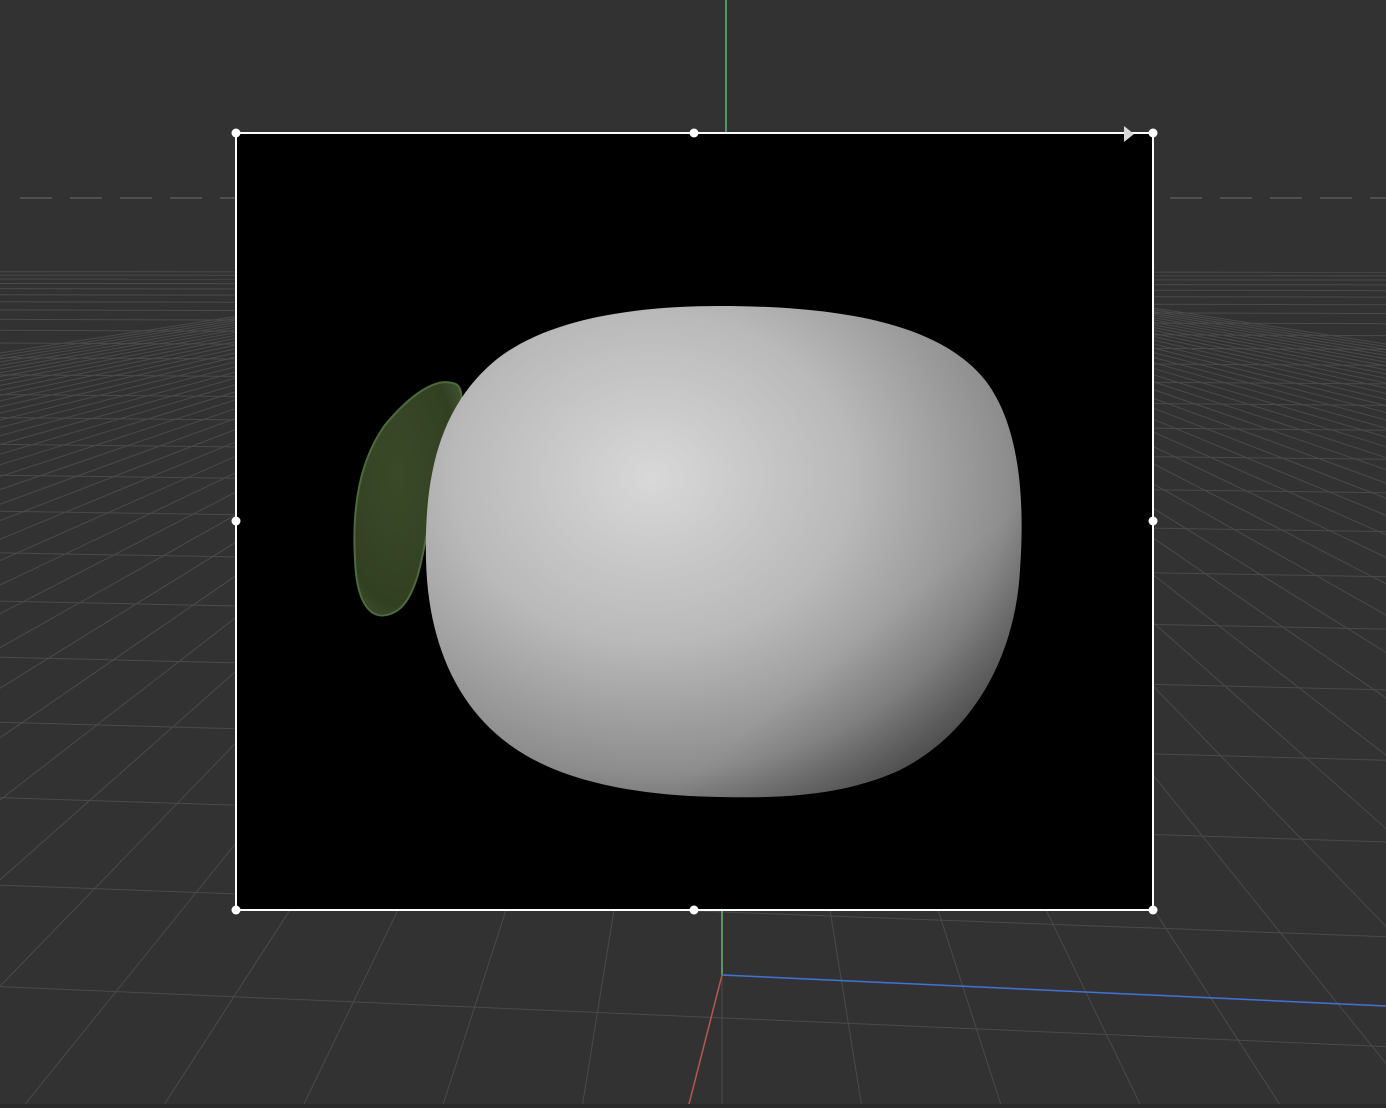  I want to click on handle-top-right, so click(1153, 133).